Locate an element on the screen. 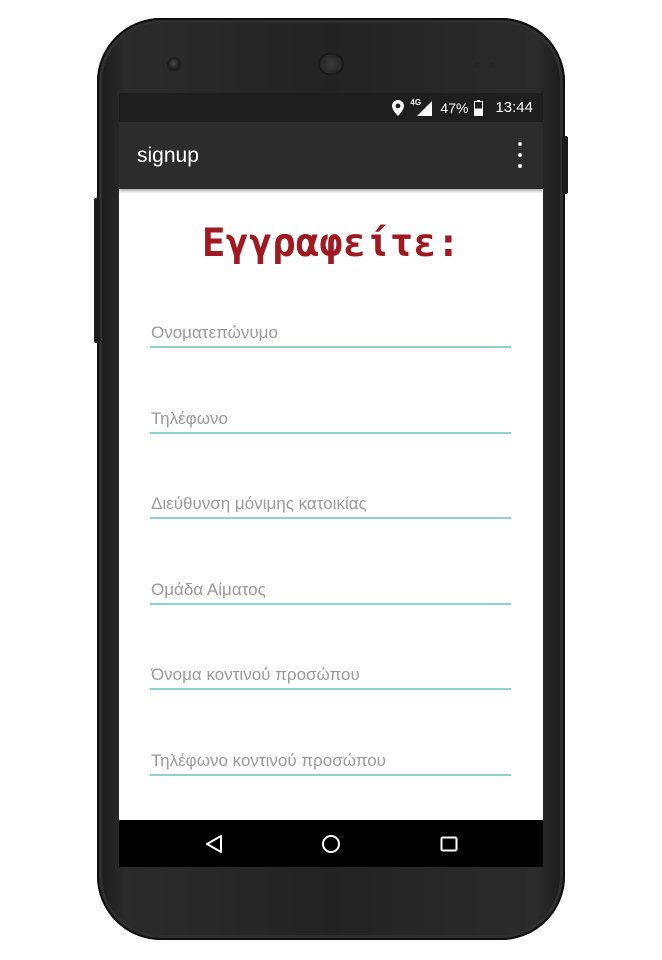 This screenshot has height=960, width=662. location-icon is located at coordinates (398, 107).